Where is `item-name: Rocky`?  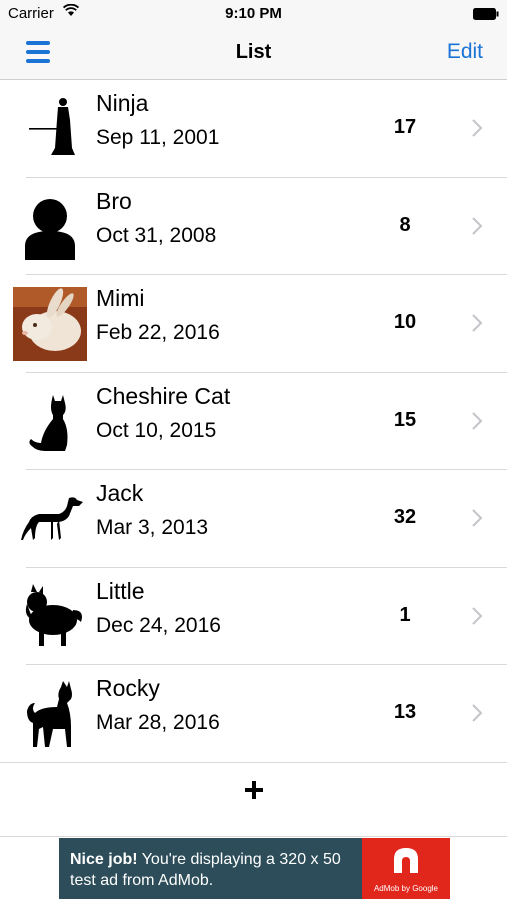
item-name: Rocky is located at coordinates (128, 688).